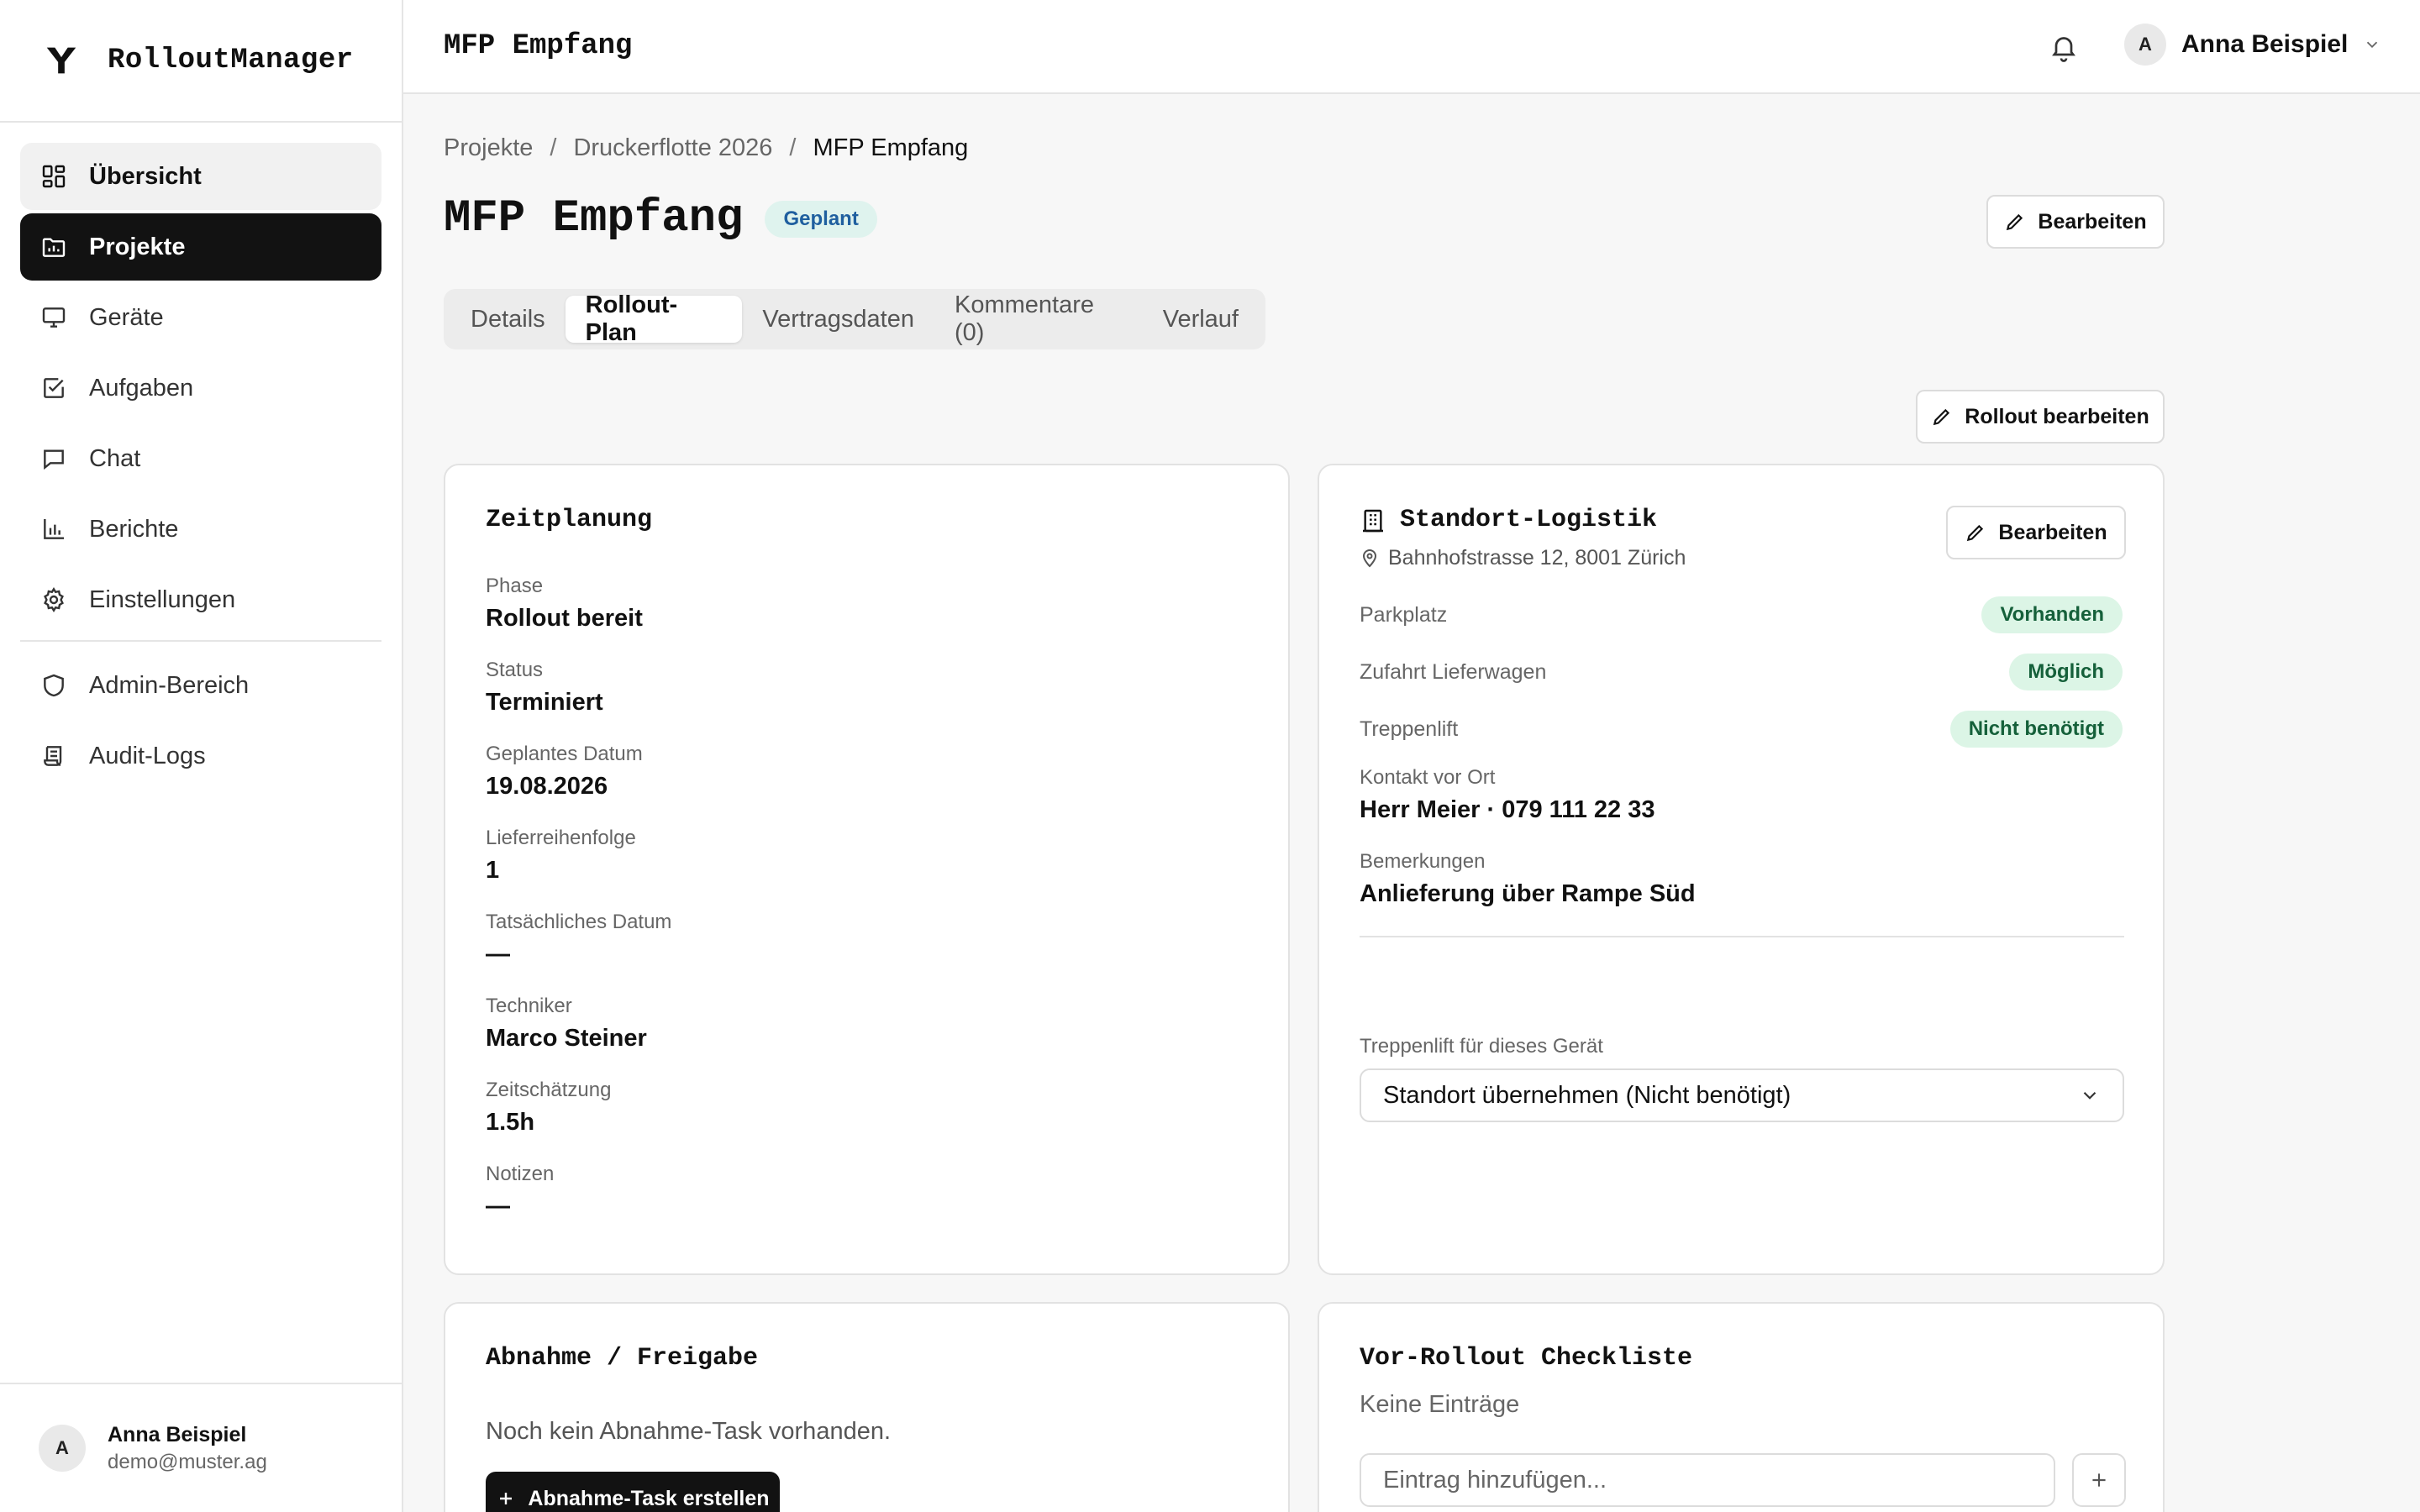 Image resolution: width=2420 pixels, height=1512 pixels. Describe the element at coordinates (142, 388) in the screenshot. I see `sidebar-item-label: Aufgaben` at that location.